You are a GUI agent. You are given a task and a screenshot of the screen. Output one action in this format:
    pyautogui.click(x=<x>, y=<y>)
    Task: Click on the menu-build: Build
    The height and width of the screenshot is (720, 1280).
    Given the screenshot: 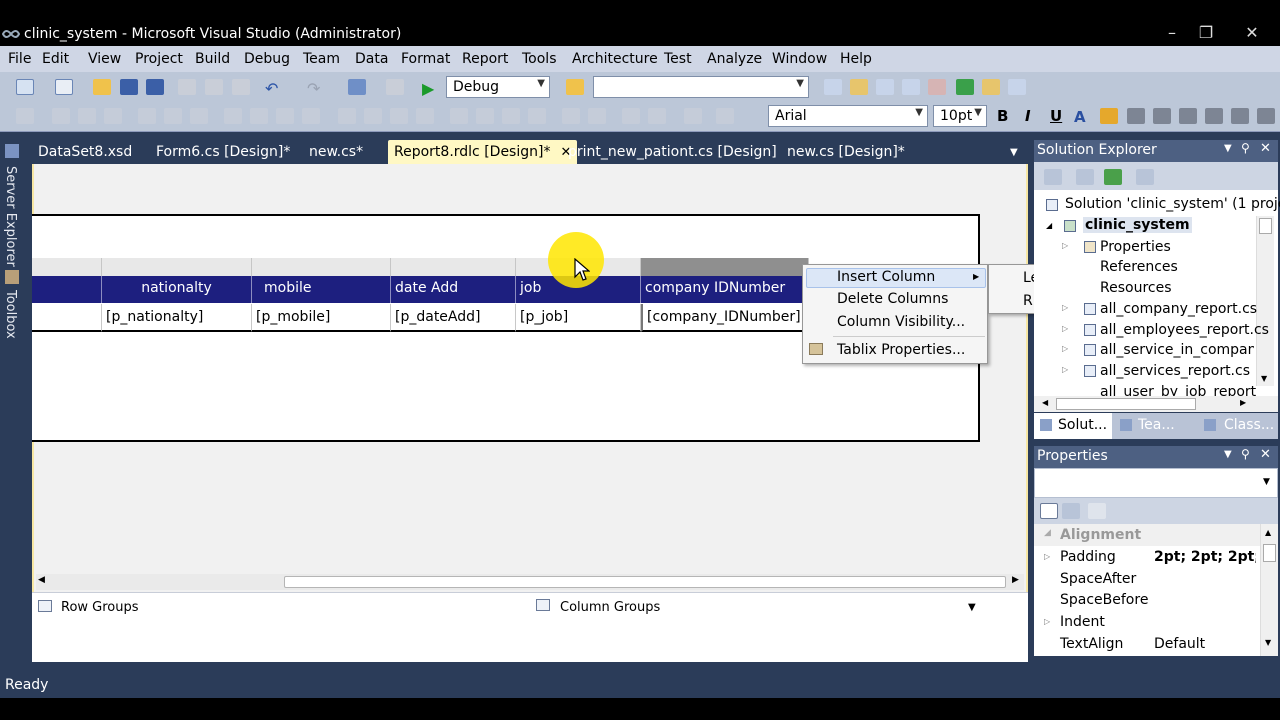 What is the action you would take?
    pyautogui.click(x=212, y=59)
    